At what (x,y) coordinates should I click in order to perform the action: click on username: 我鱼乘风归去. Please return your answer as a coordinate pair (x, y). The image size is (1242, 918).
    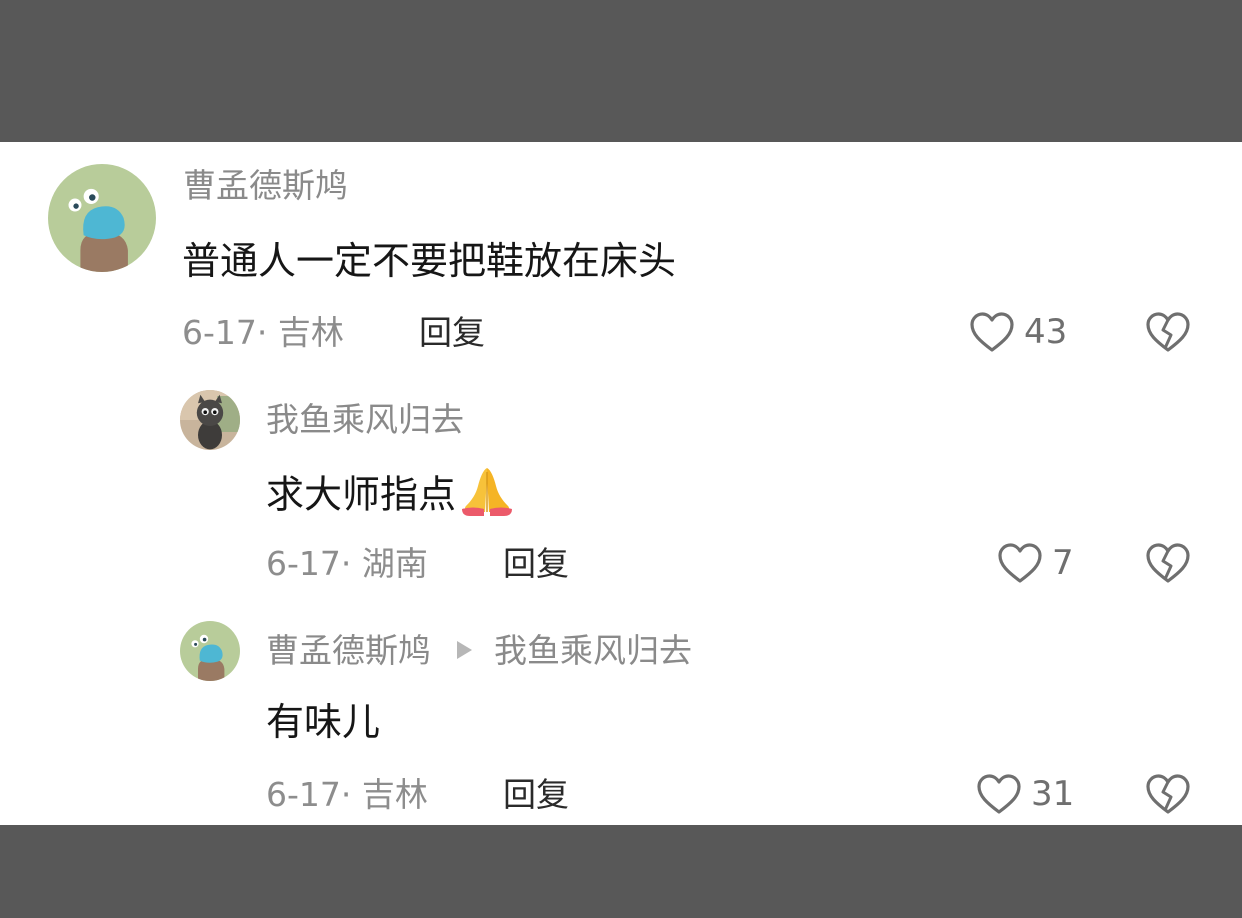
    Looking at the image, I should click on (365, 420).